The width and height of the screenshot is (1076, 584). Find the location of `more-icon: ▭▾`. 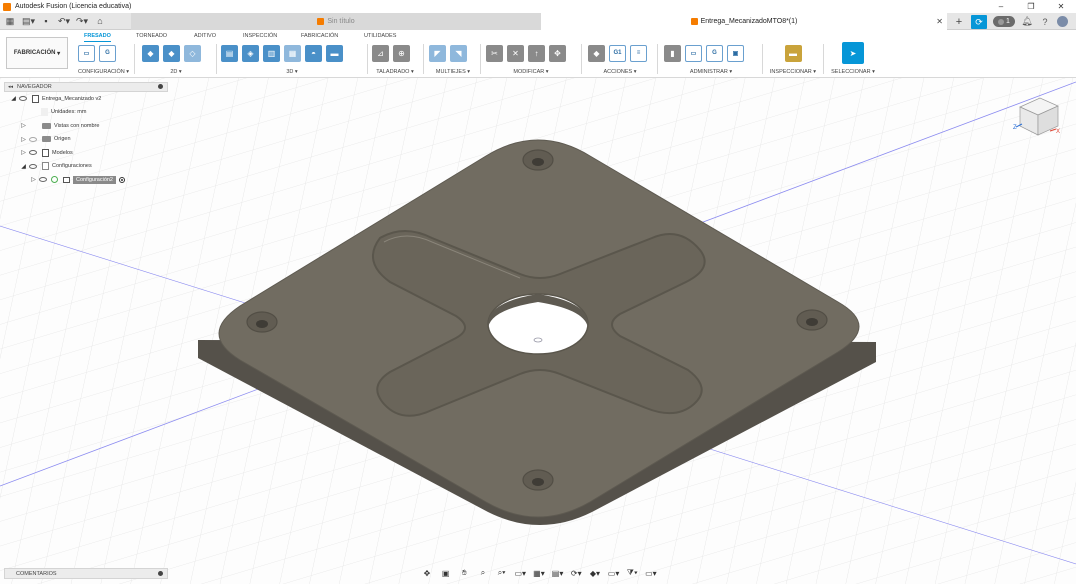

more-icon: ▭▾ is located at coordinates (651, 573).